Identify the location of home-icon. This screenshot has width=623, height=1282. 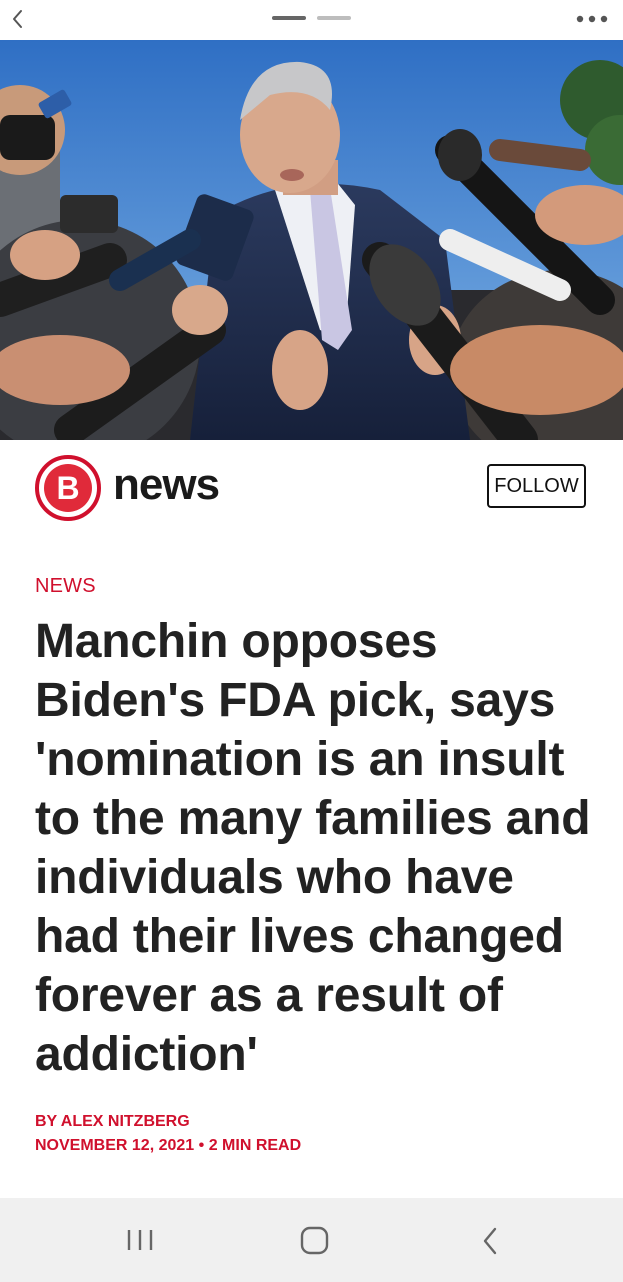
(314, 1240).